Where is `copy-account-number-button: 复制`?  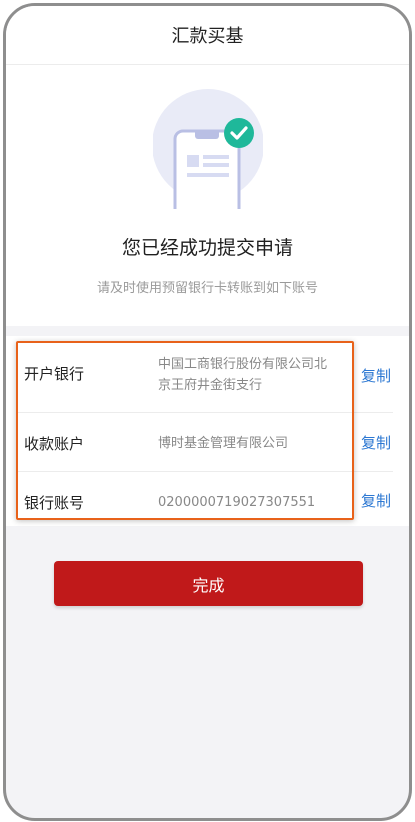 copy-account-number-button: 复制 is located at coordinates (376, 500).